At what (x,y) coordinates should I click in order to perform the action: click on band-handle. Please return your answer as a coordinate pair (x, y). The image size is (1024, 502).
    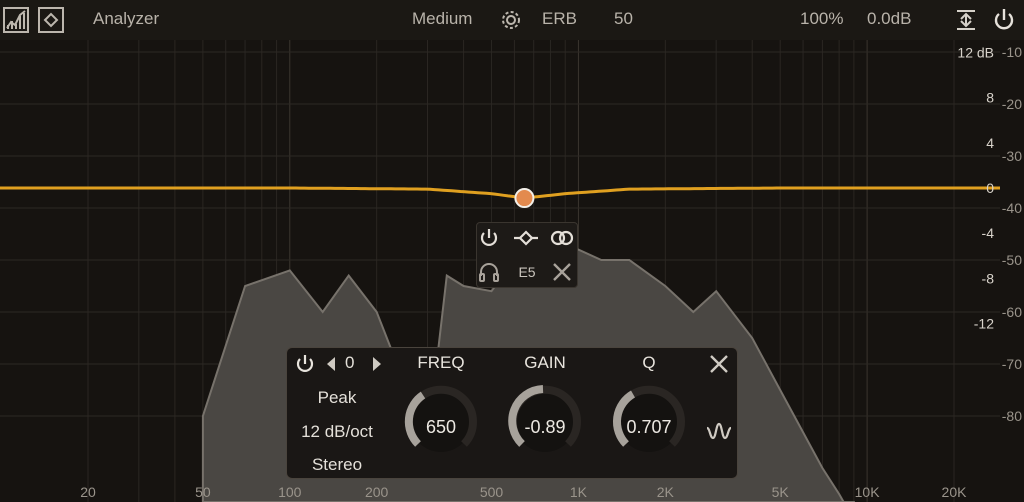
    Looking at the image, I should click on (524, 198).